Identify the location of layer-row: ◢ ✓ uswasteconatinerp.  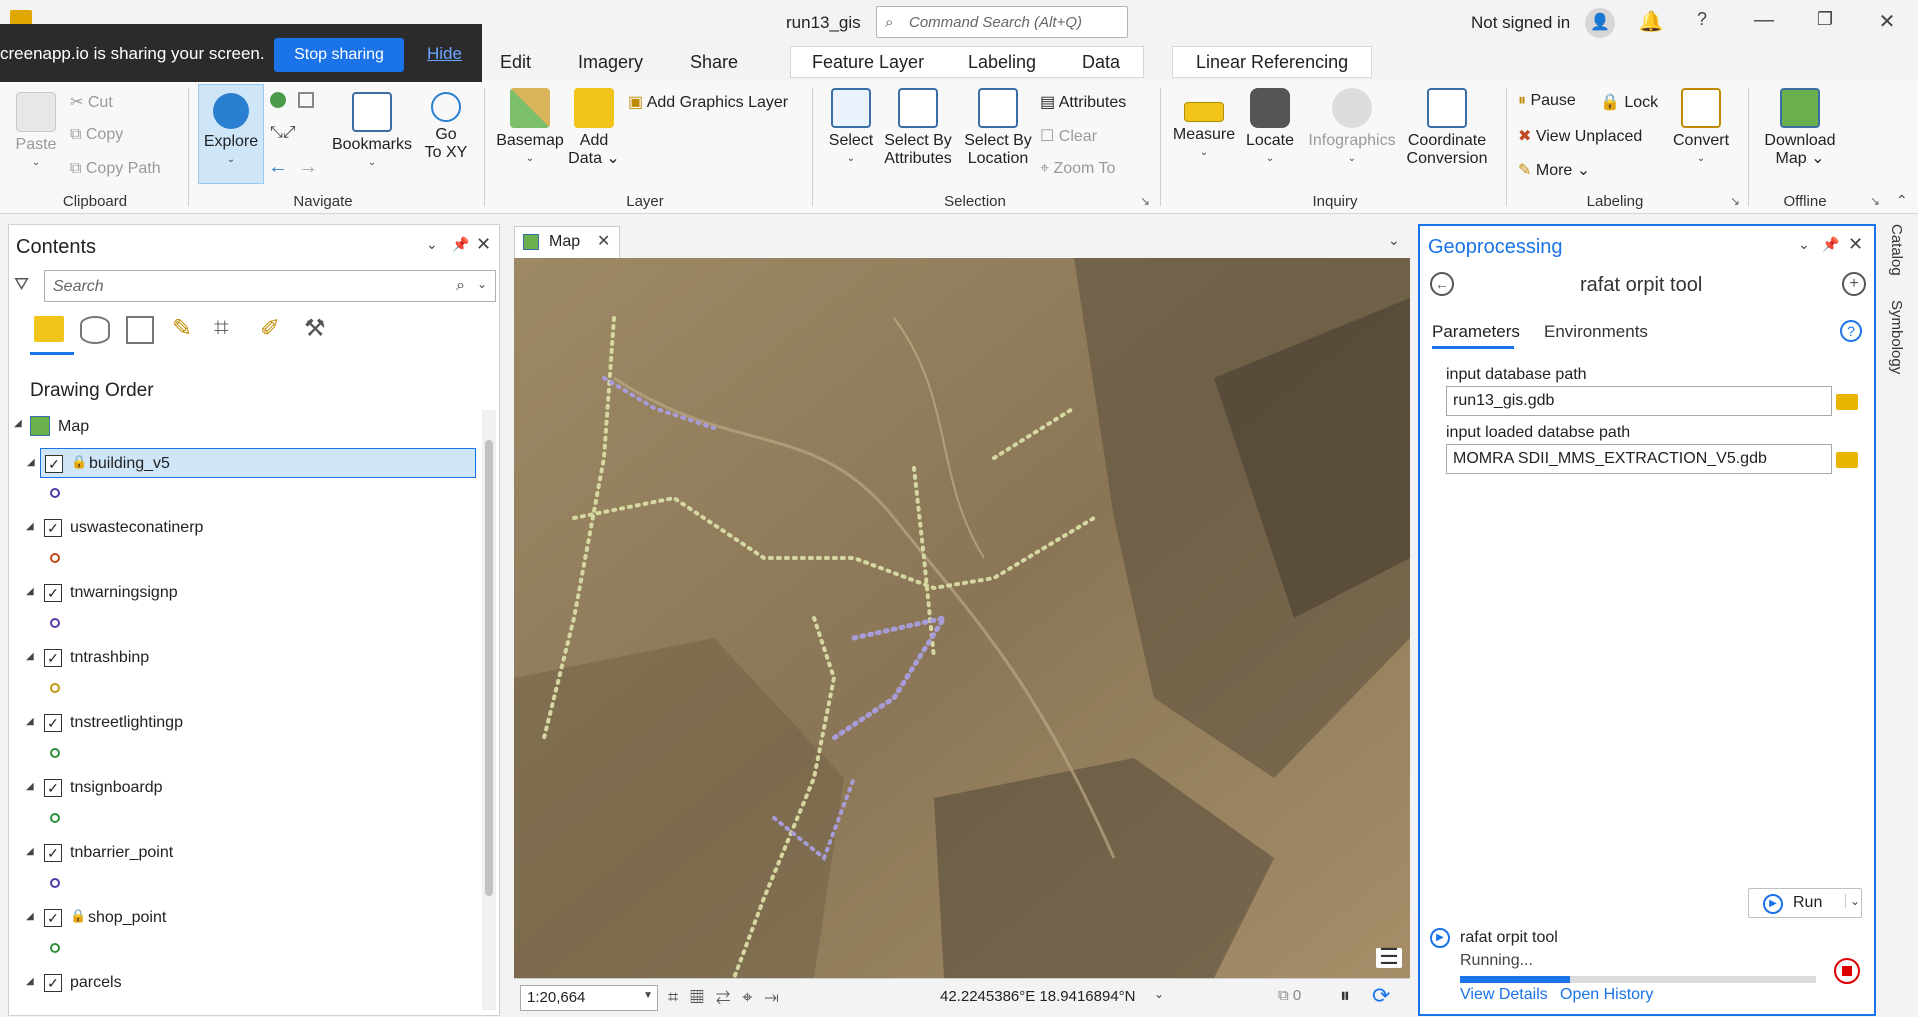
(251, 528).